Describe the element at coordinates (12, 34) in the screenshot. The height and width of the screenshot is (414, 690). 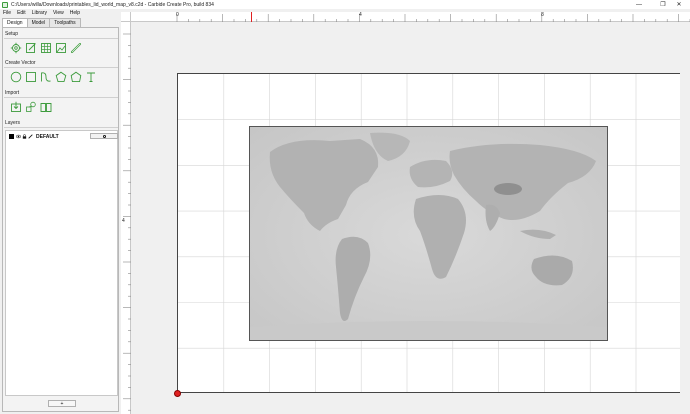
I see `setup-heading: Setup` at that location.